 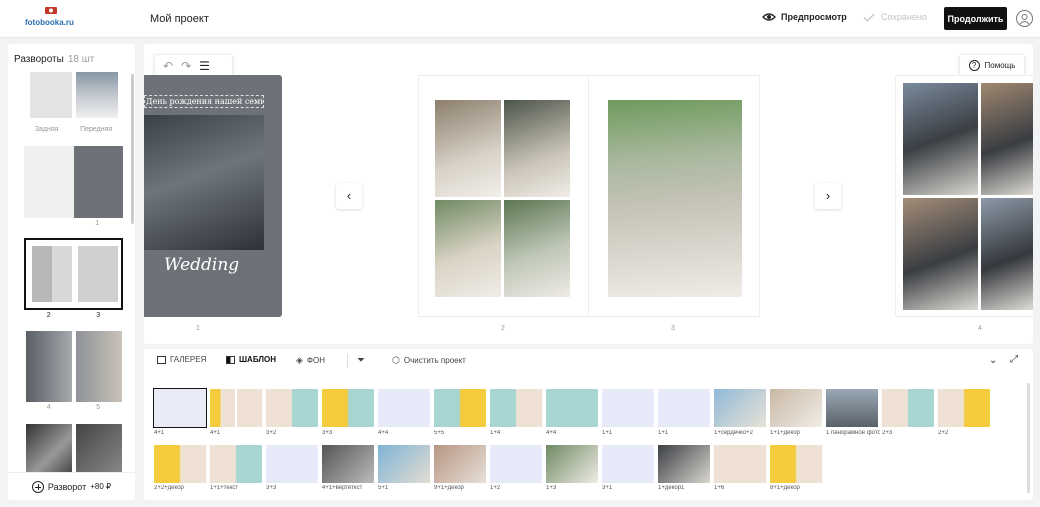 What do you see at coordinates (169, 488) in the screenshot?
I see `template-label: 2+2+декор` at bounding box center [169, 488].